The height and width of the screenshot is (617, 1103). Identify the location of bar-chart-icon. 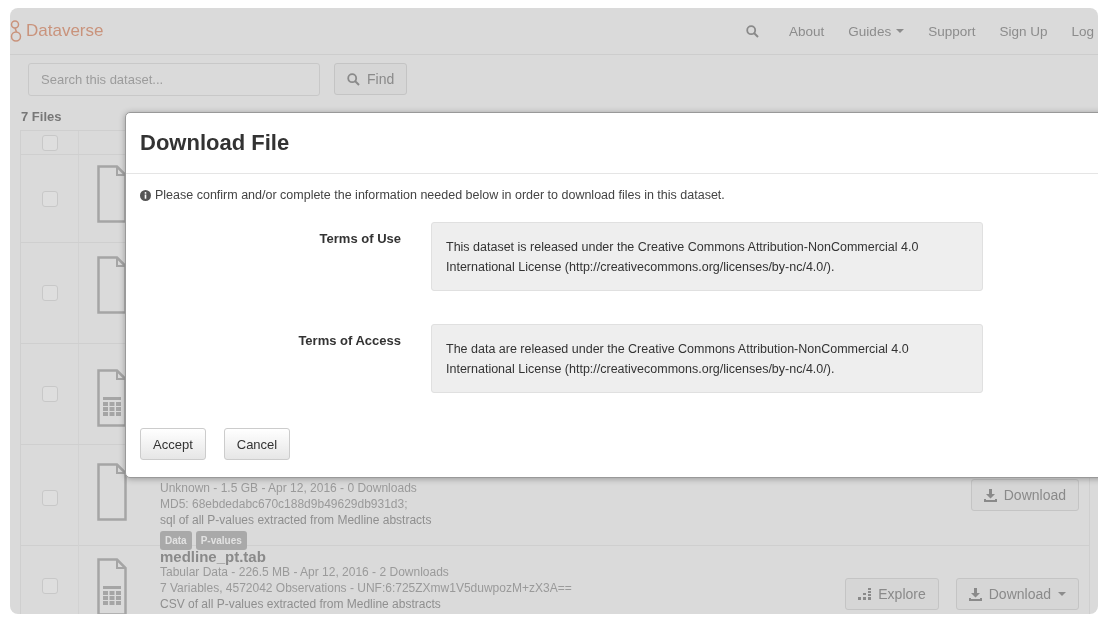
(865, 594).